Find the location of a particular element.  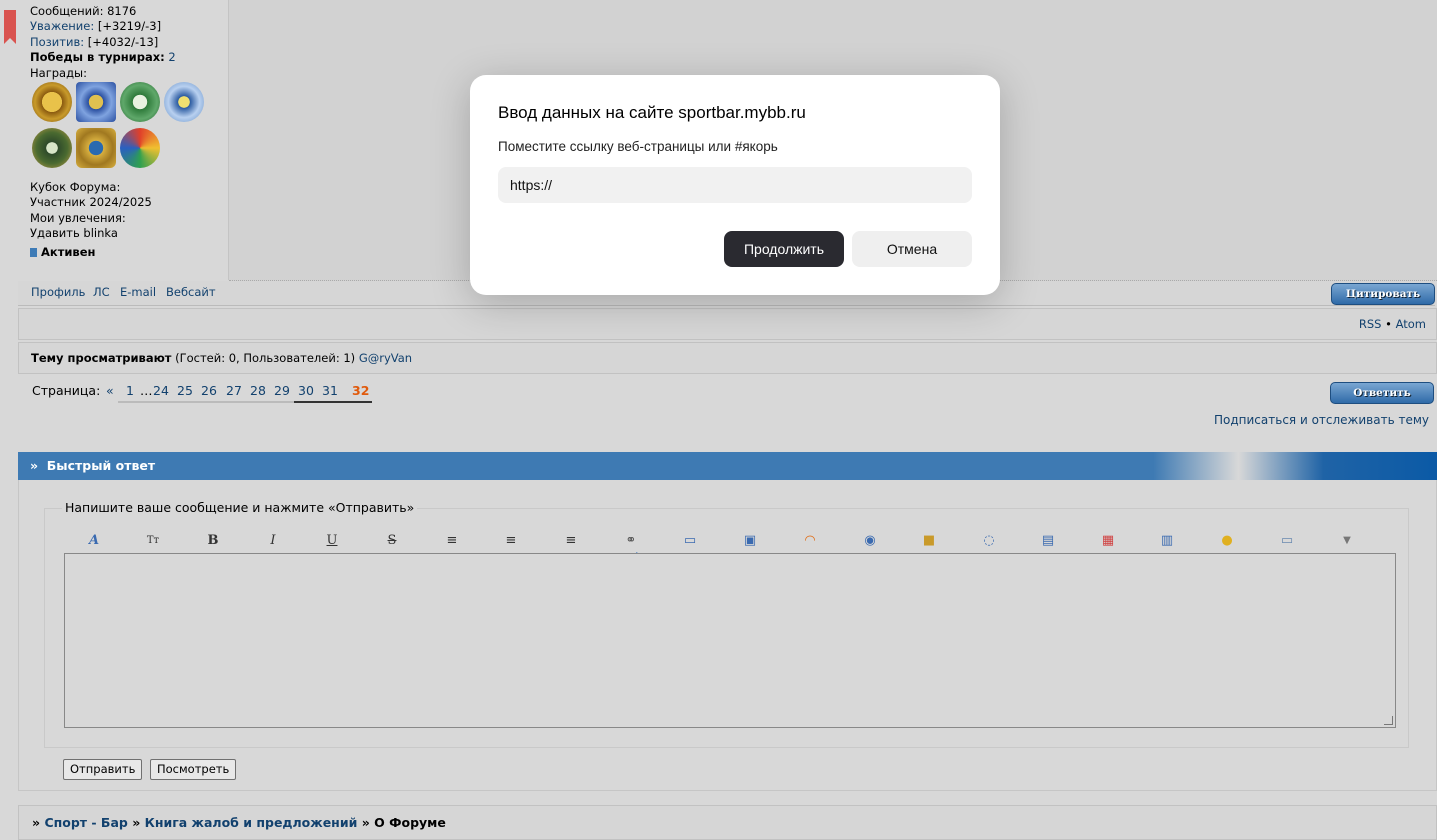

messages-count: Сообщений: 8176 is located at coordinates (83, 11).